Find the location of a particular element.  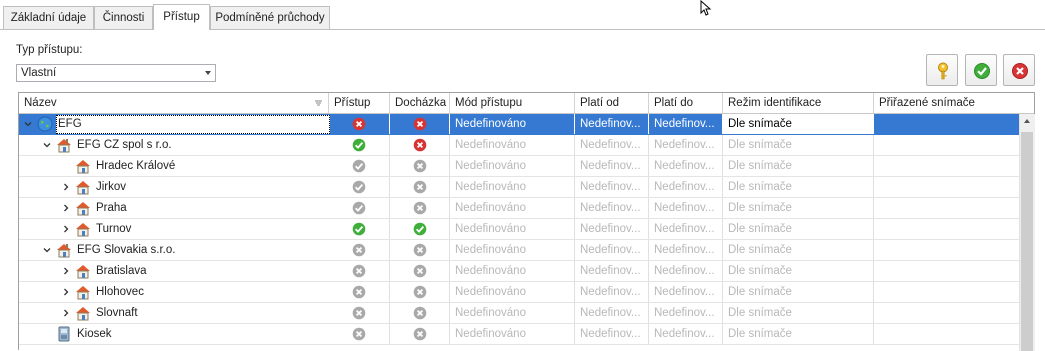

tab-activities: Činnosti is located at coordinates (123, 17).